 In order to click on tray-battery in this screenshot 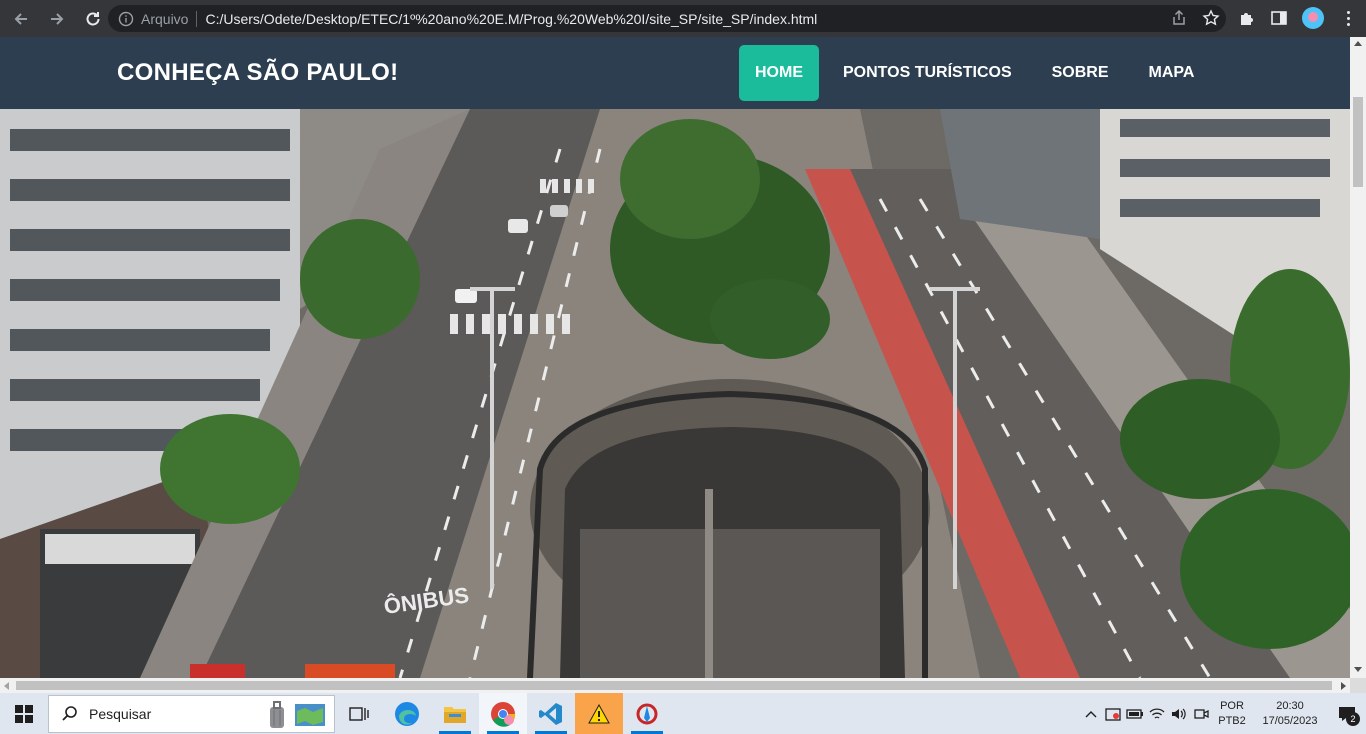, I will do `click(1135, 713)`.